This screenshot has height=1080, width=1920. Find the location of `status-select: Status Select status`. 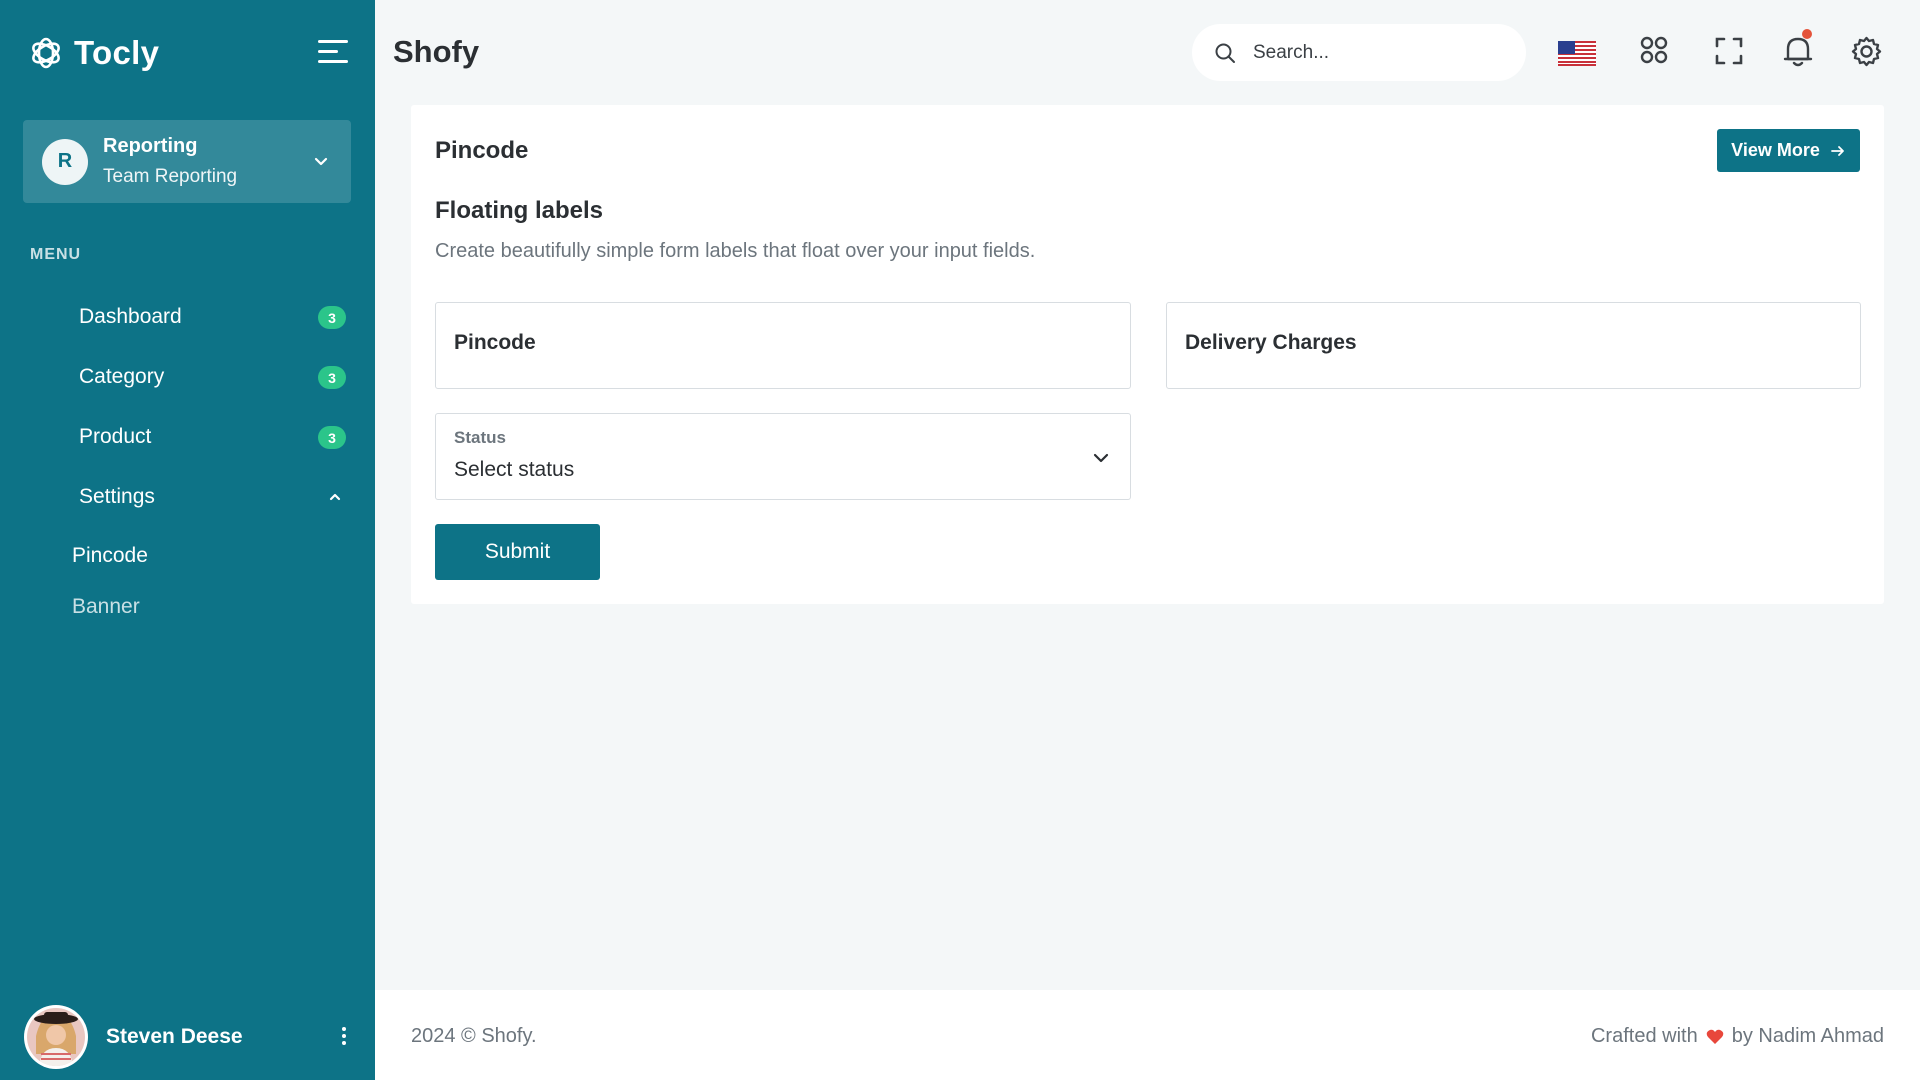

status-select: Status Select status is located at coordinates (783, 456).